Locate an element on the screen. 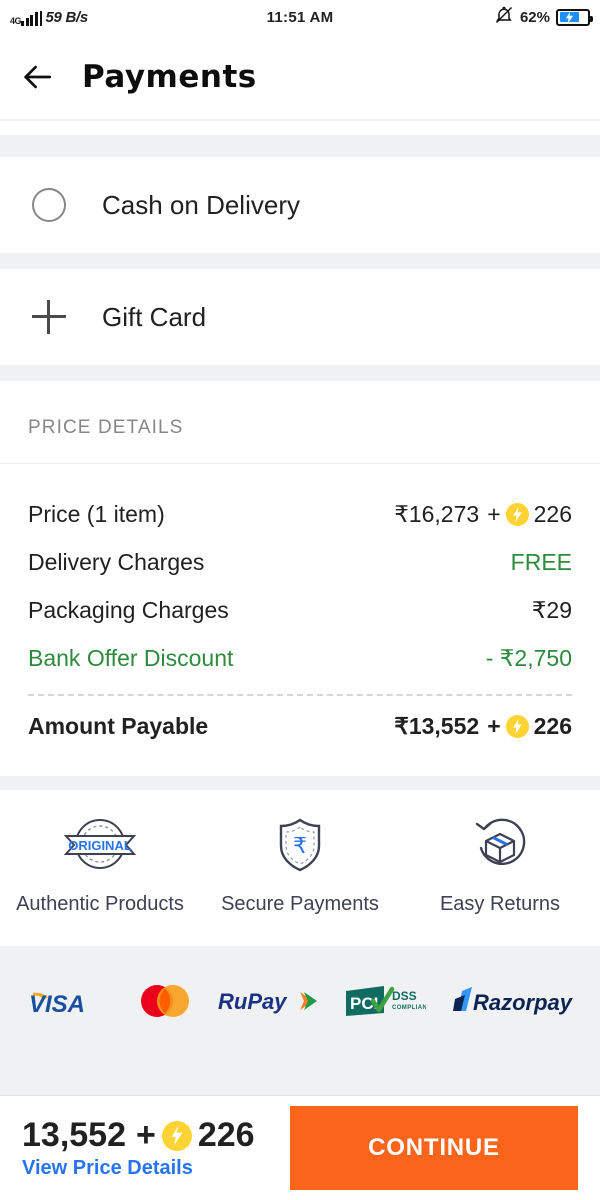  payment-option-cash-on-delivery: Cash on Delivery is located at coordinates (300, 205).